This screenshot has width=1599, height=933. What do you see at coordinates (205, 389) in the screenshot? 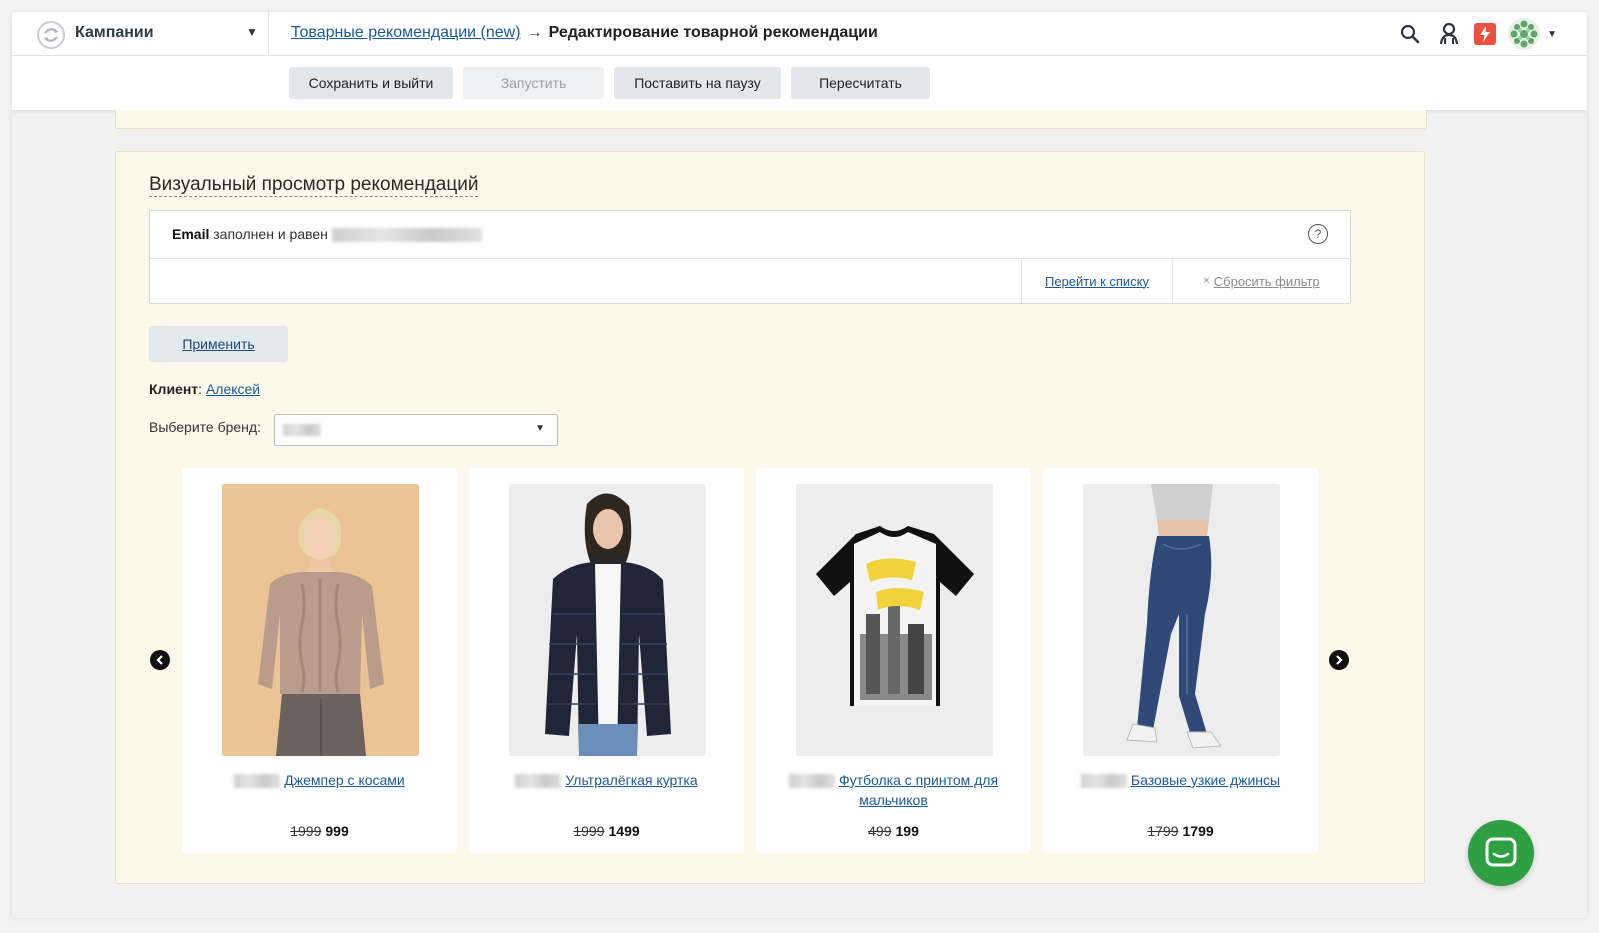
I see `client-line: Клиент: Алексей` at bounding box center [205, 389].